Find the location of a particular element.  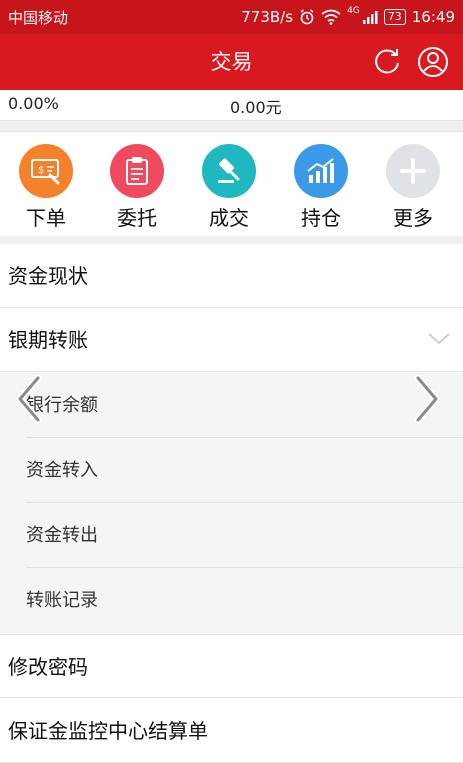

battery-icon: 73 is located at coordinates (394, 17).